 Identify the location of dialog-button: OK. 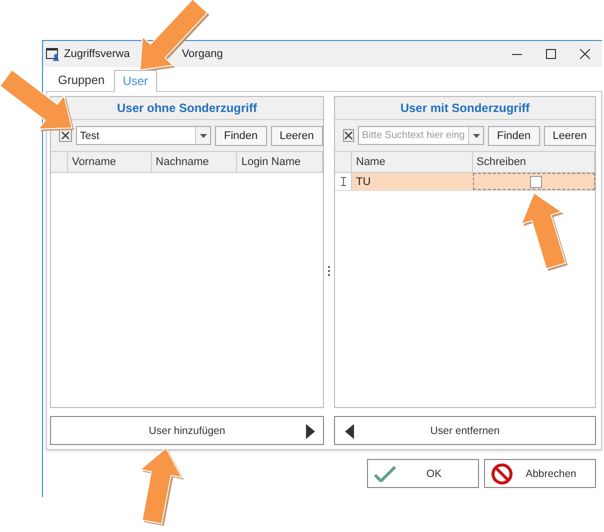
(423, 473).